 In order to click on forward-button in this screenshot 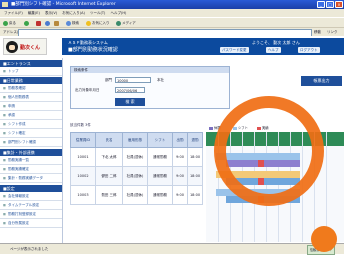, I will do `click(27, 23)`.